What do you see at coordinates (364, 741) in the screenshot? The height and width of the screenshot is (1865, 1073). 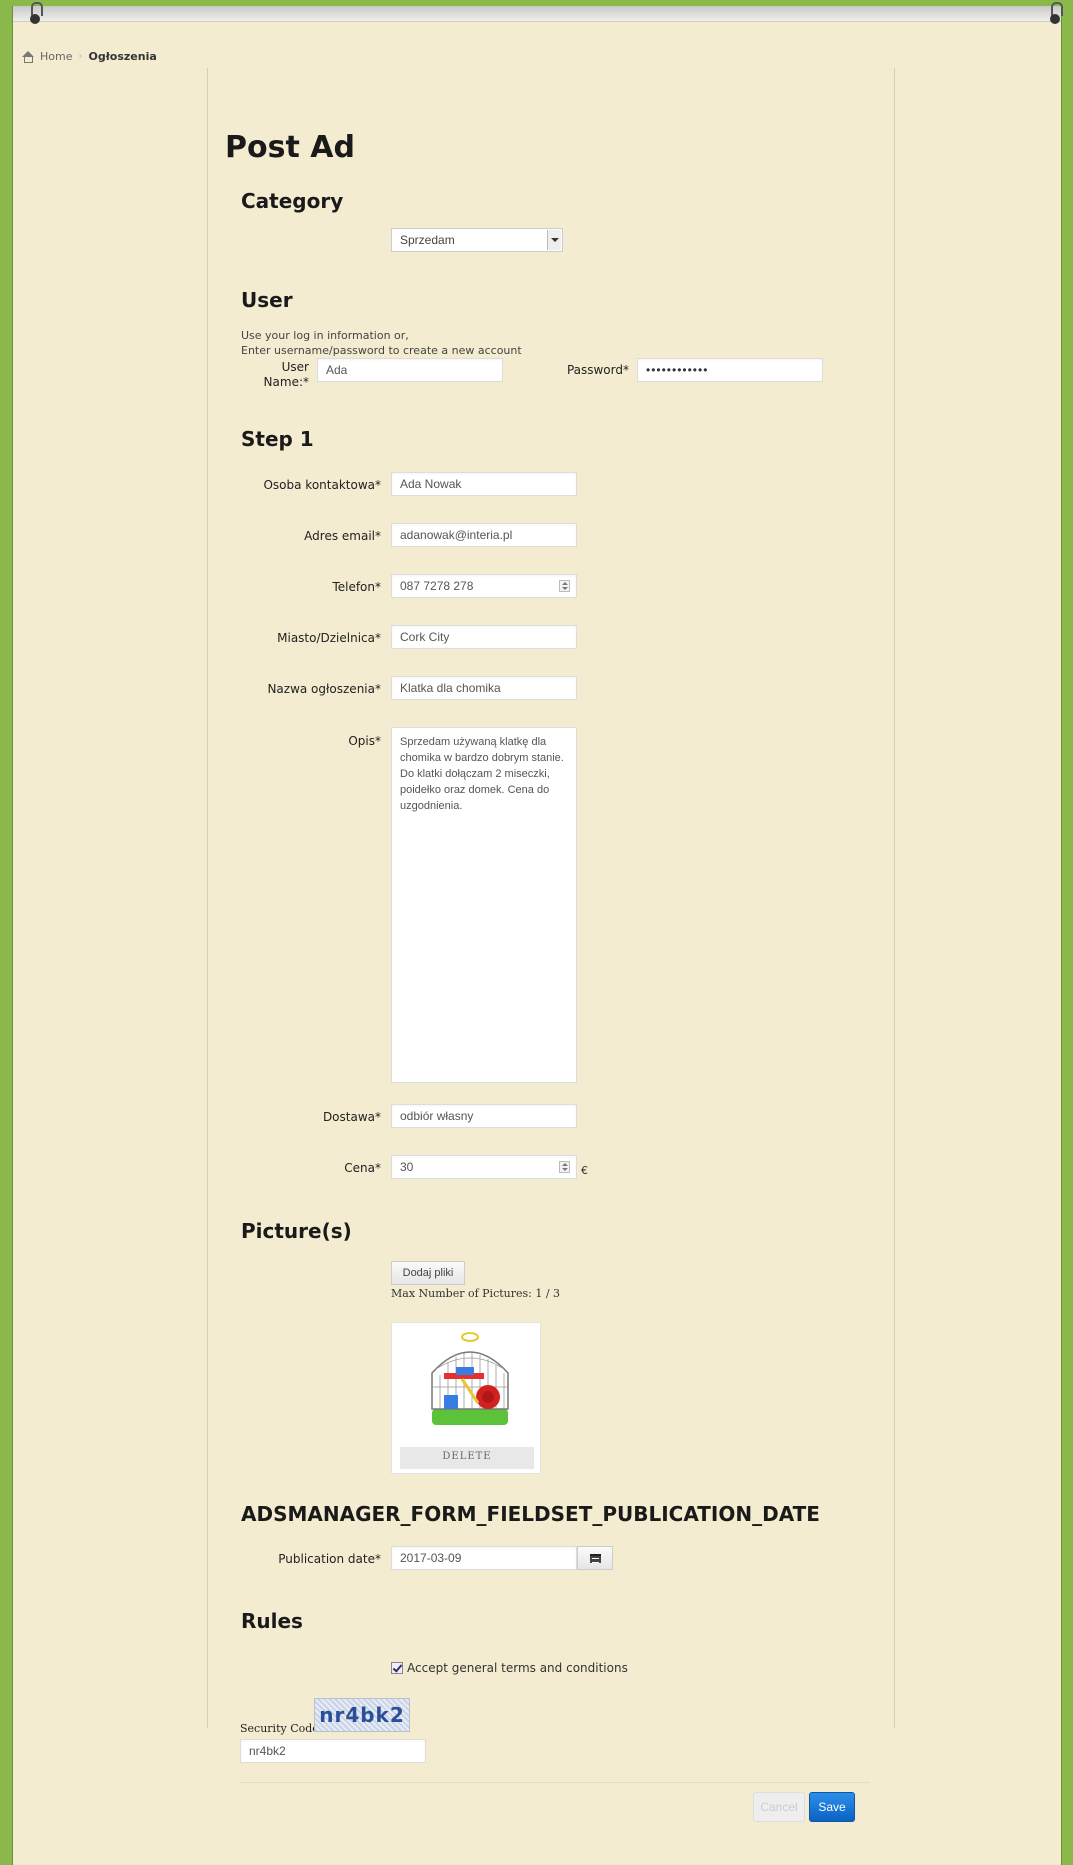 I see `description-label: Opis*` at bounding box center [364, 741].